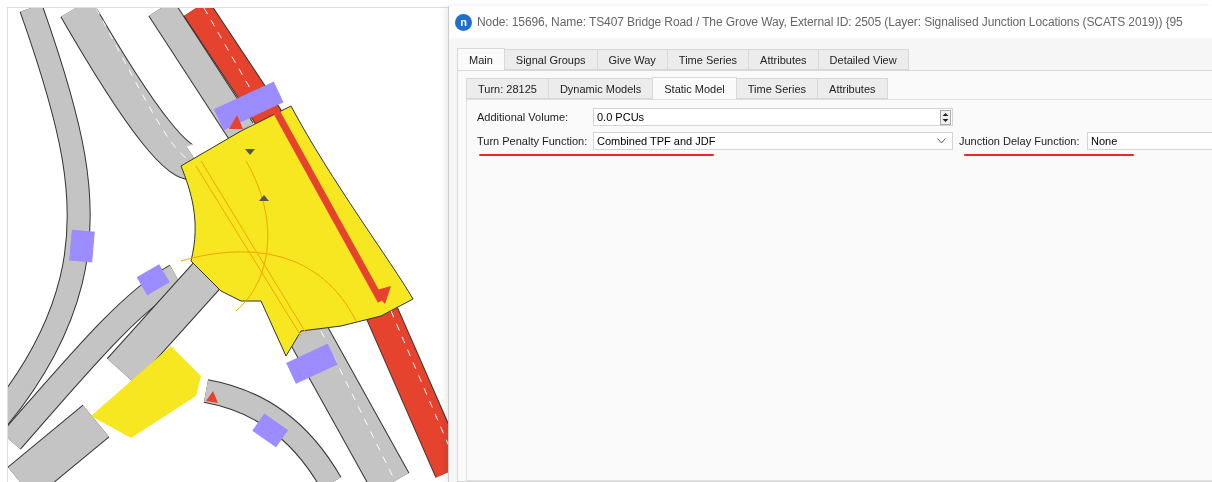 The width and height of the screenshot is (1212, 482). What do you see at coordinates (941, 141) in the screenshot?
I see `chevron-down-icon` at bounding box center [941, 141].